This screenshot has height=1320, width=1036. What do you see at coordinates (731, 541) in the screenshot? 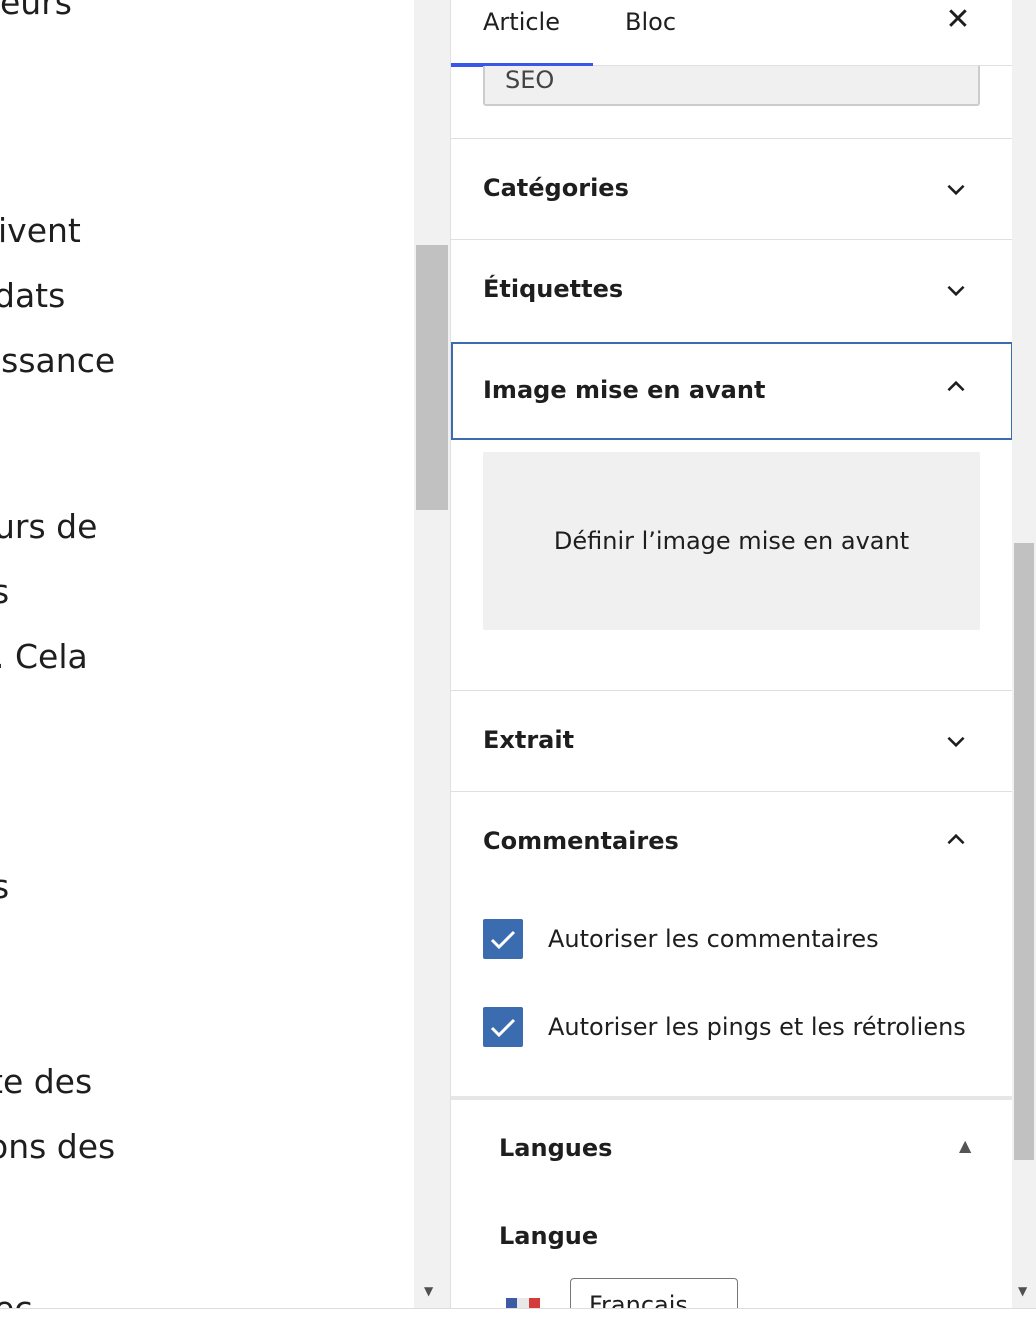
I see `set-featured-image-button: Définir l’image mise en avant` at bounding box center [731, 541].